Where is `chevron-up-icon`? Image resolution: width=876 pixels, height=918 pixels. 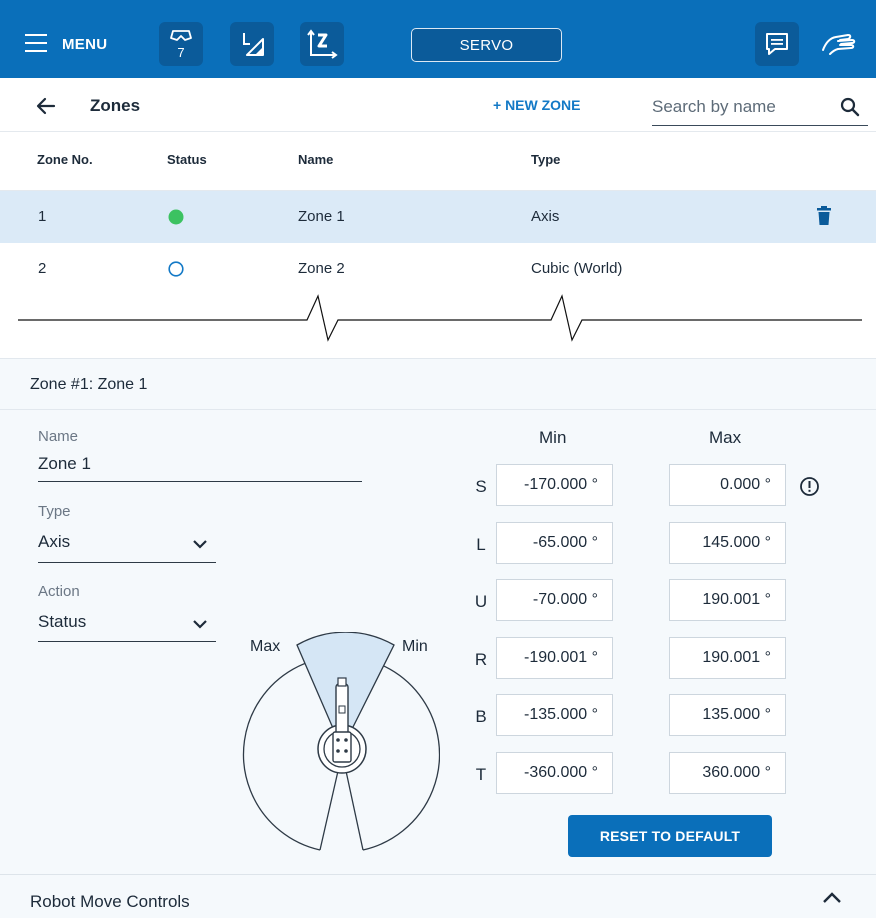 chevron-up-icon is located at coordinates (832, 898).